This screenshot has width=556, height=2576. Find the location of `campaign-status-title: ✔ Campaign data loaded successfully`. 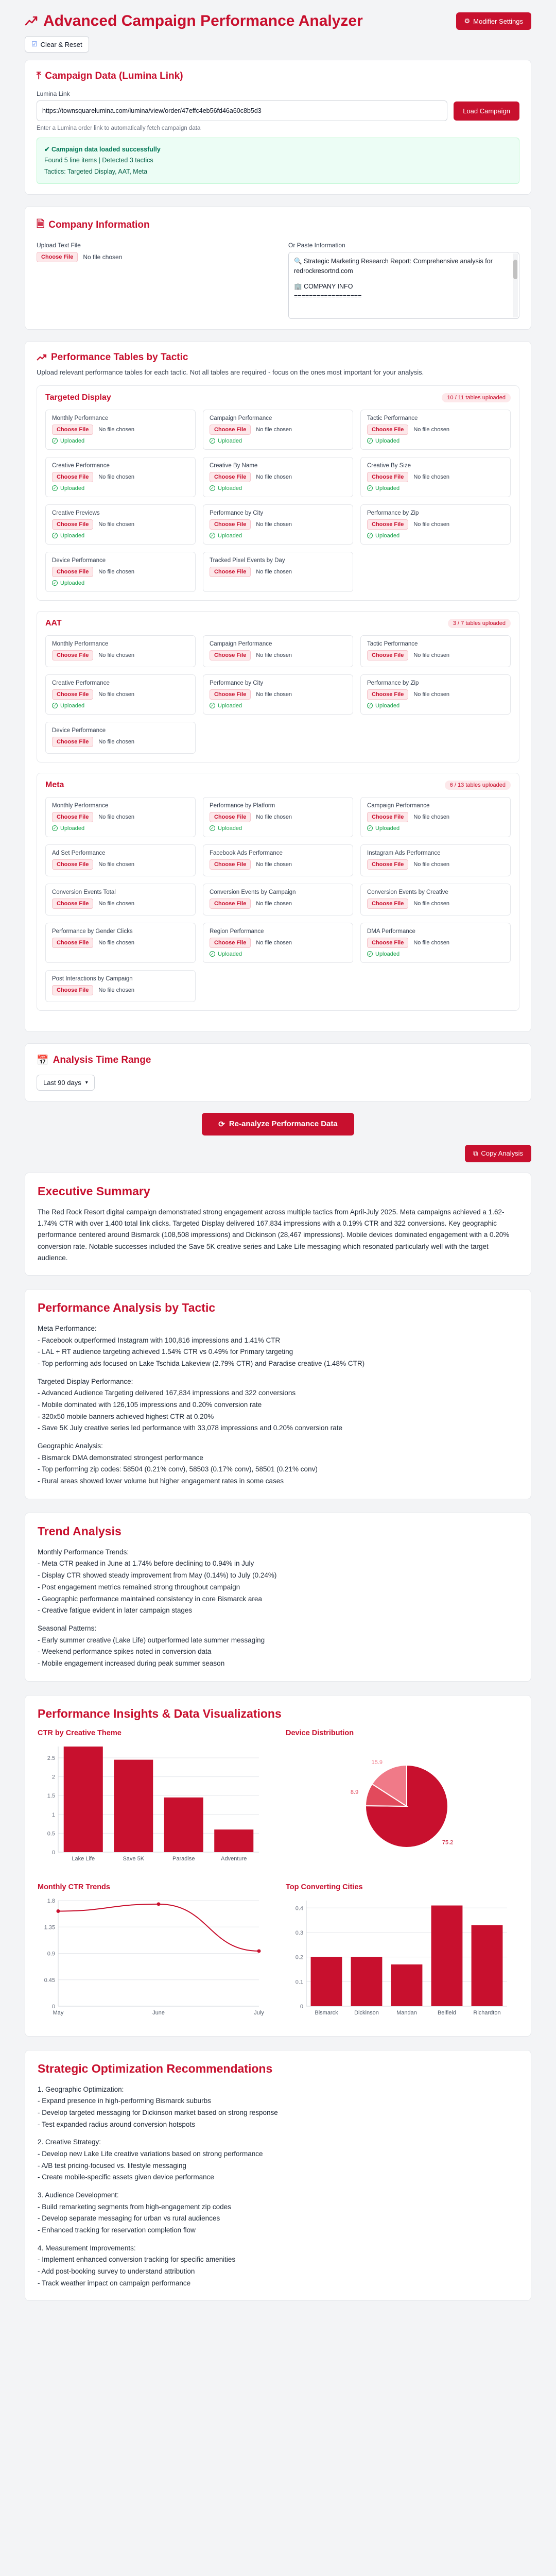

campaign-status-title: ✔ Campaign data loaded successfully is located at coordinates (102, 149).